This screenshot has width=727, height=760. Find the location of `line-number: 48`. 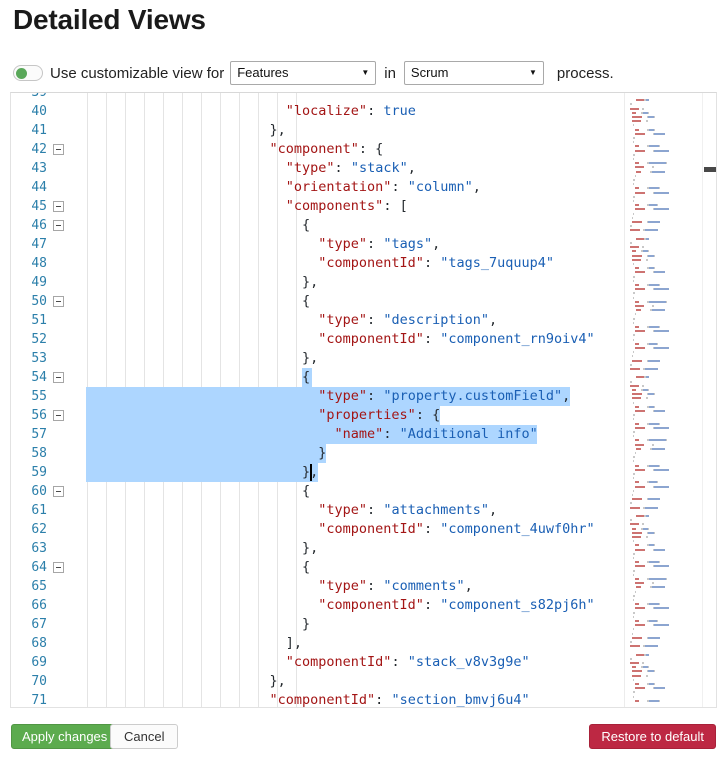

line-number: 48 is located at coordinates (39, 263).